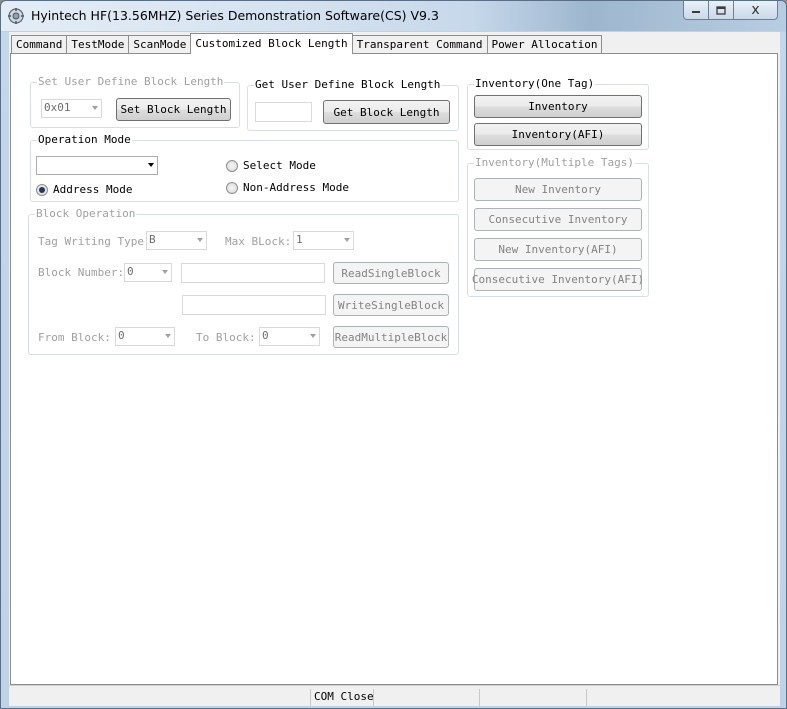 Image resolution: width=787 pixels, height=709 pixels. I want to click on select-mode-label: Select Mode, so click(279, 165).